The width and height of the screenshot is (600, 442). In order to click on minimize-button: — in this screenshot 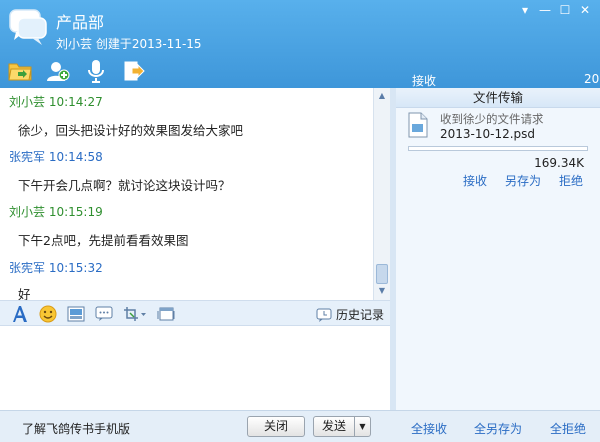, I will do `click(545, 10)`.